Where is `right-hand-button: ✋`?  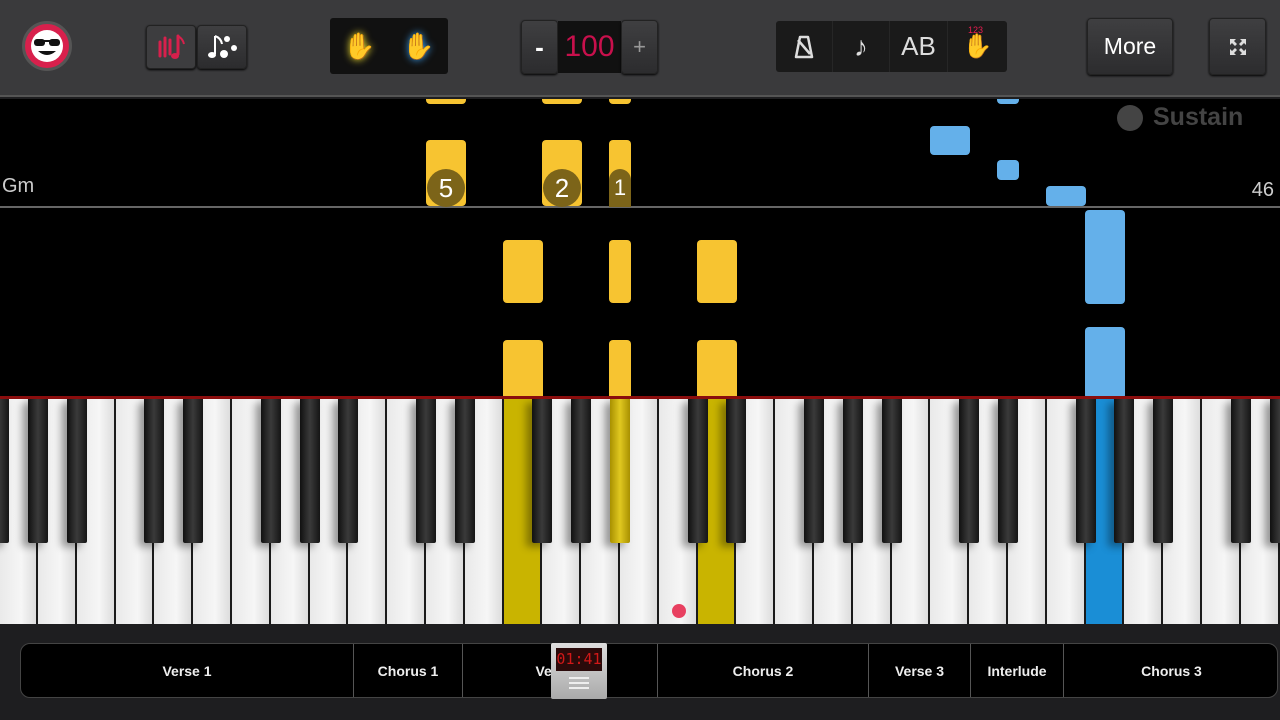
right-hand-button: ✋ is located at coordinates (418, 46).